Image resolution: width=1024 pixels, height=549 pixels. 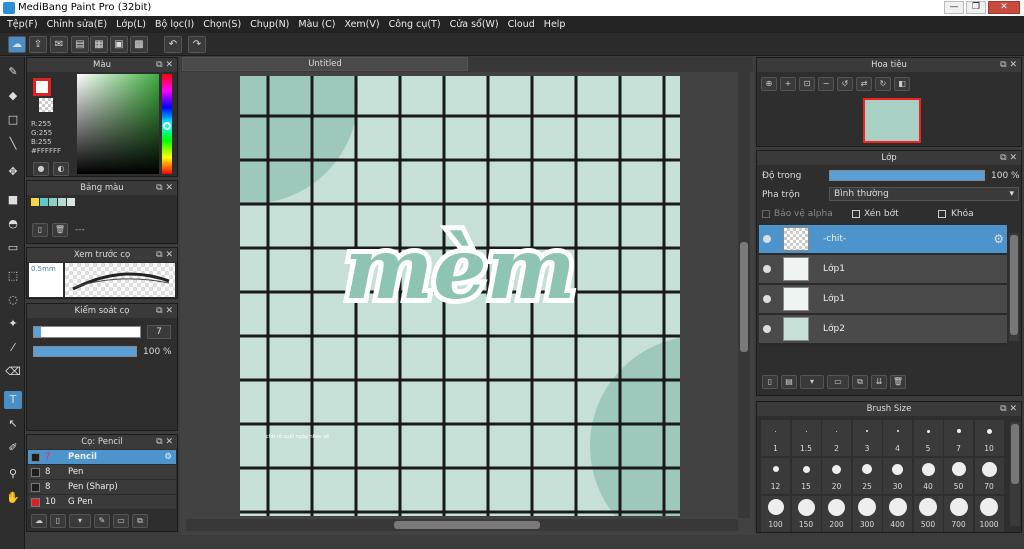 I want to click on menu-layer: Lớp(L), so click(x=132, y=24).